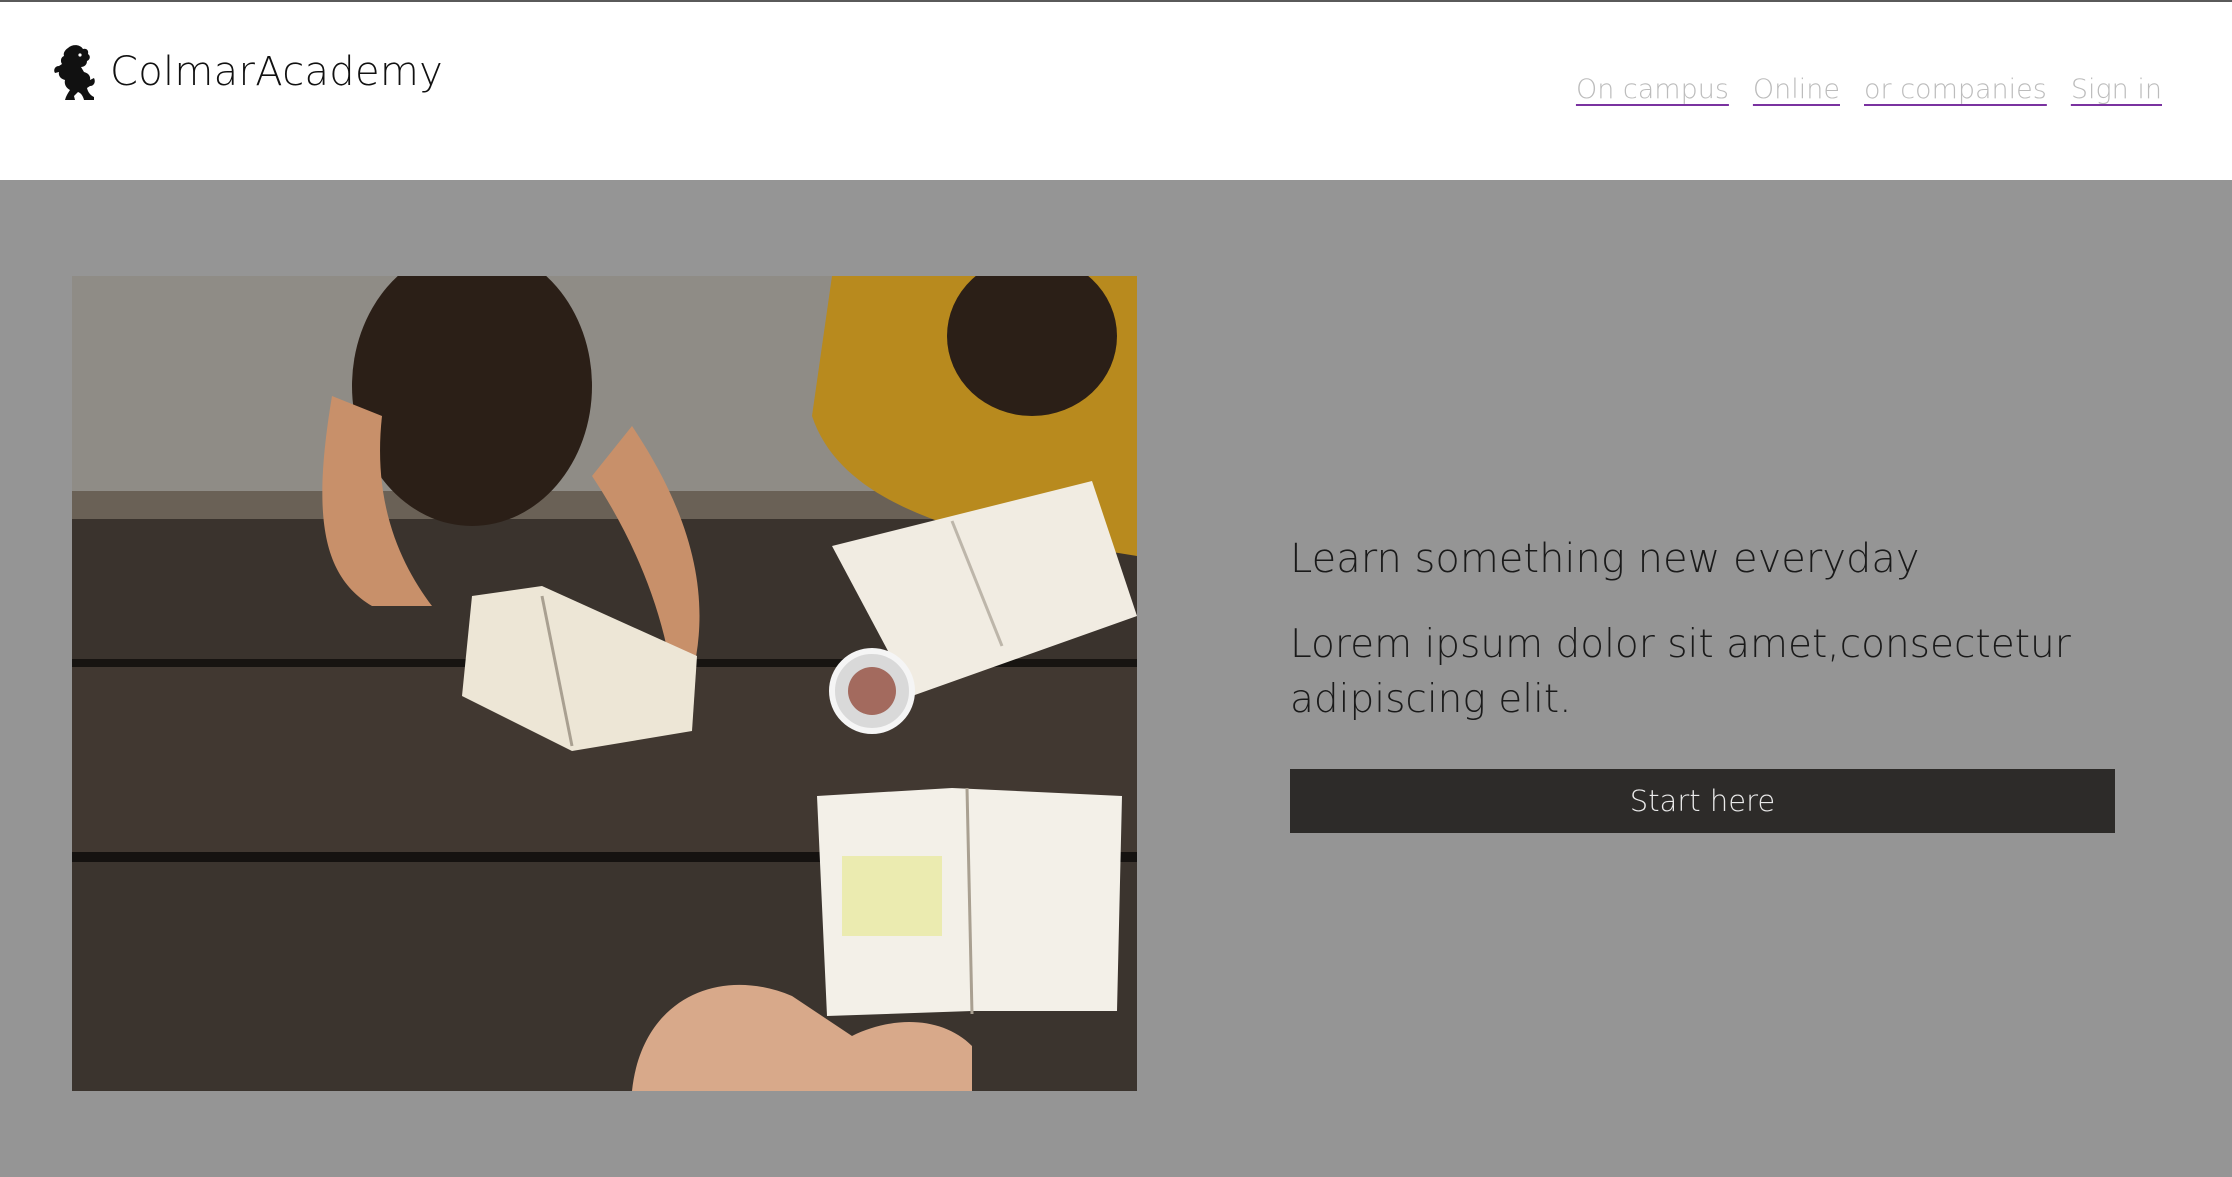 This screenshot has width=2232, height=1177. What do you see at coordinates (1652, 89) in the screenshot?
I see `nav-link-on-campus: On campus` at bounding box center [1652, 89].